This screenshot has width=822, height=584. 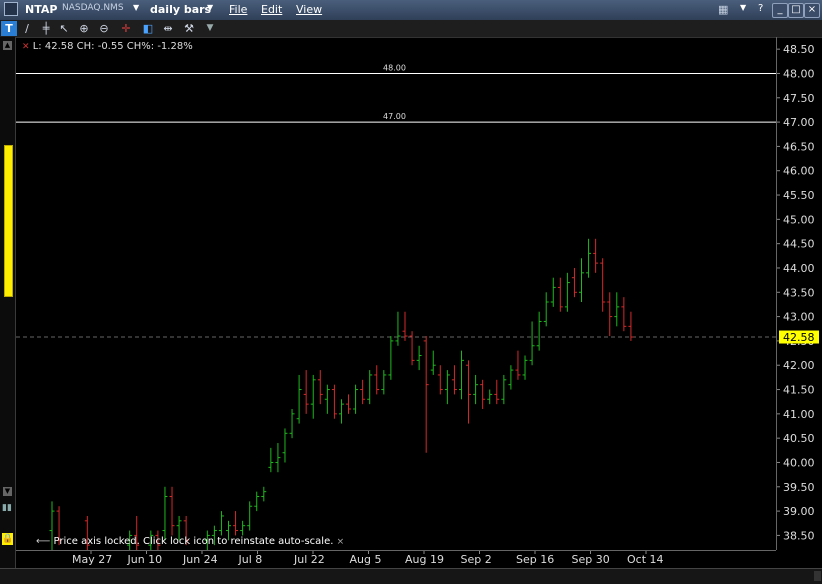 What do you see at coordinates (645, 559) in the screenshot?
I see `x-tick-label: Oct 14` at bounding box center [645, 559].